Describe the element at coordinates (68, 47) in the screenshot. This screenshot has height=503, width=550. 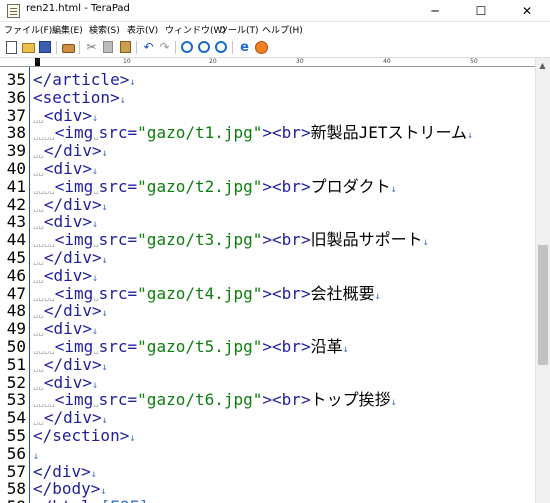
I see `print-icon` at that location.